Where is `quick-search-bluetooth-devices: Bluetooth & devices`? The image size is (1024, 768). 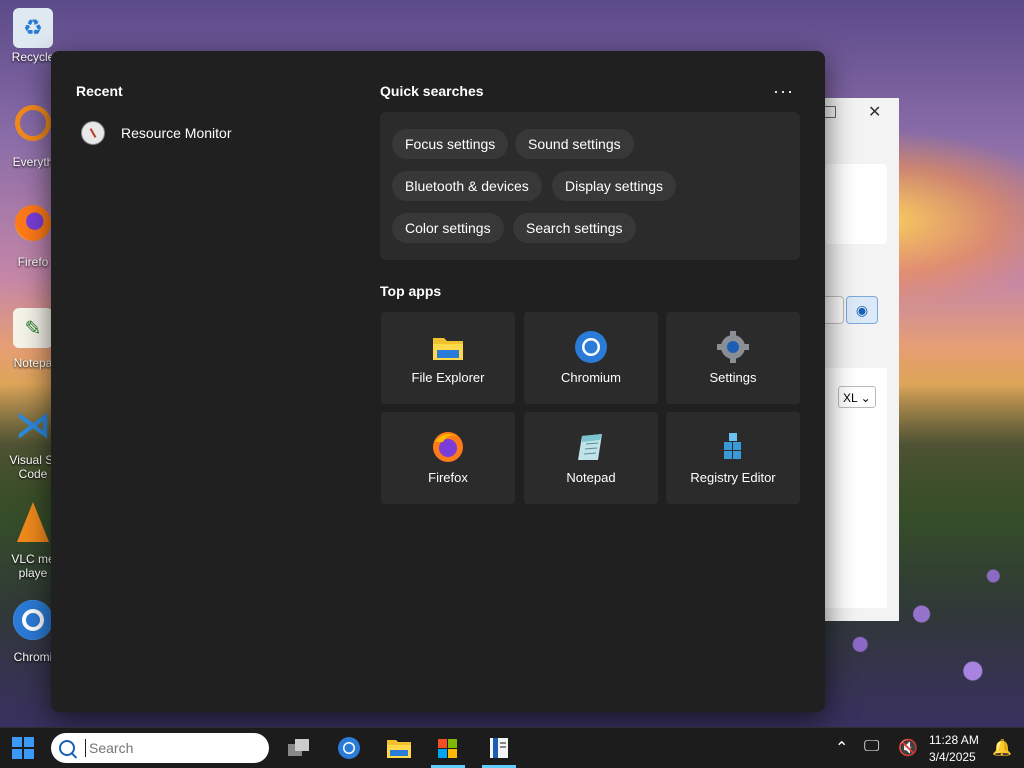
quick-search-bluetooth-devices: Bluetooth & devices is located at coordinates (467, 186).